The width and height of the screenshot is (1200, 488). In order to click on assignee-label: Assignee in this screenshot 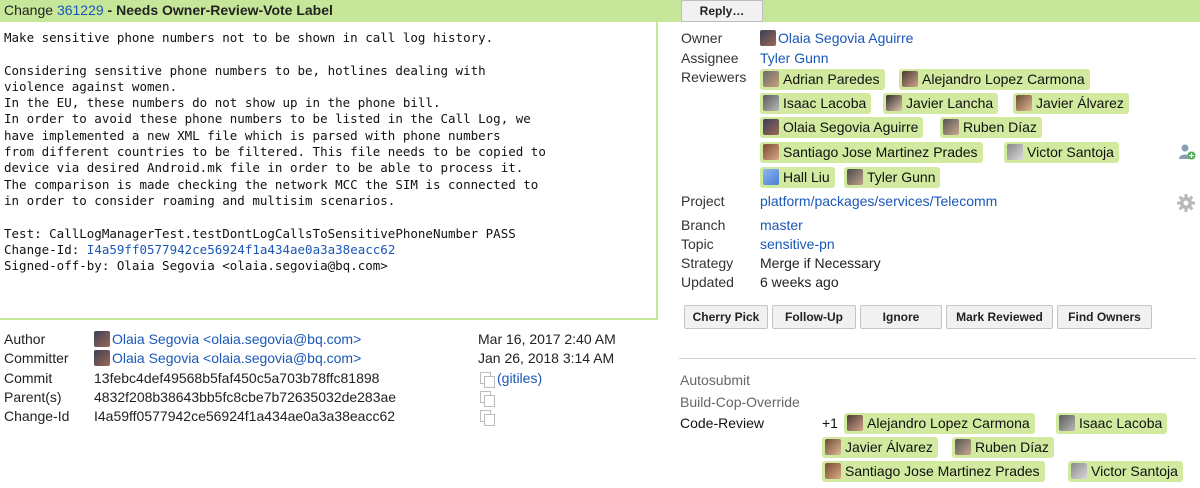, I will do `click(710, 58)`.